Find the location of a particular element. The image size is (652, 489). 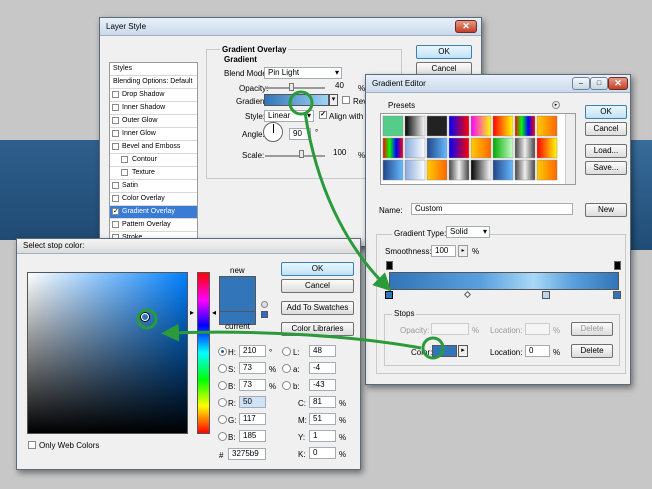

arrow-to-color-stop is located at coordinates (347, 201).